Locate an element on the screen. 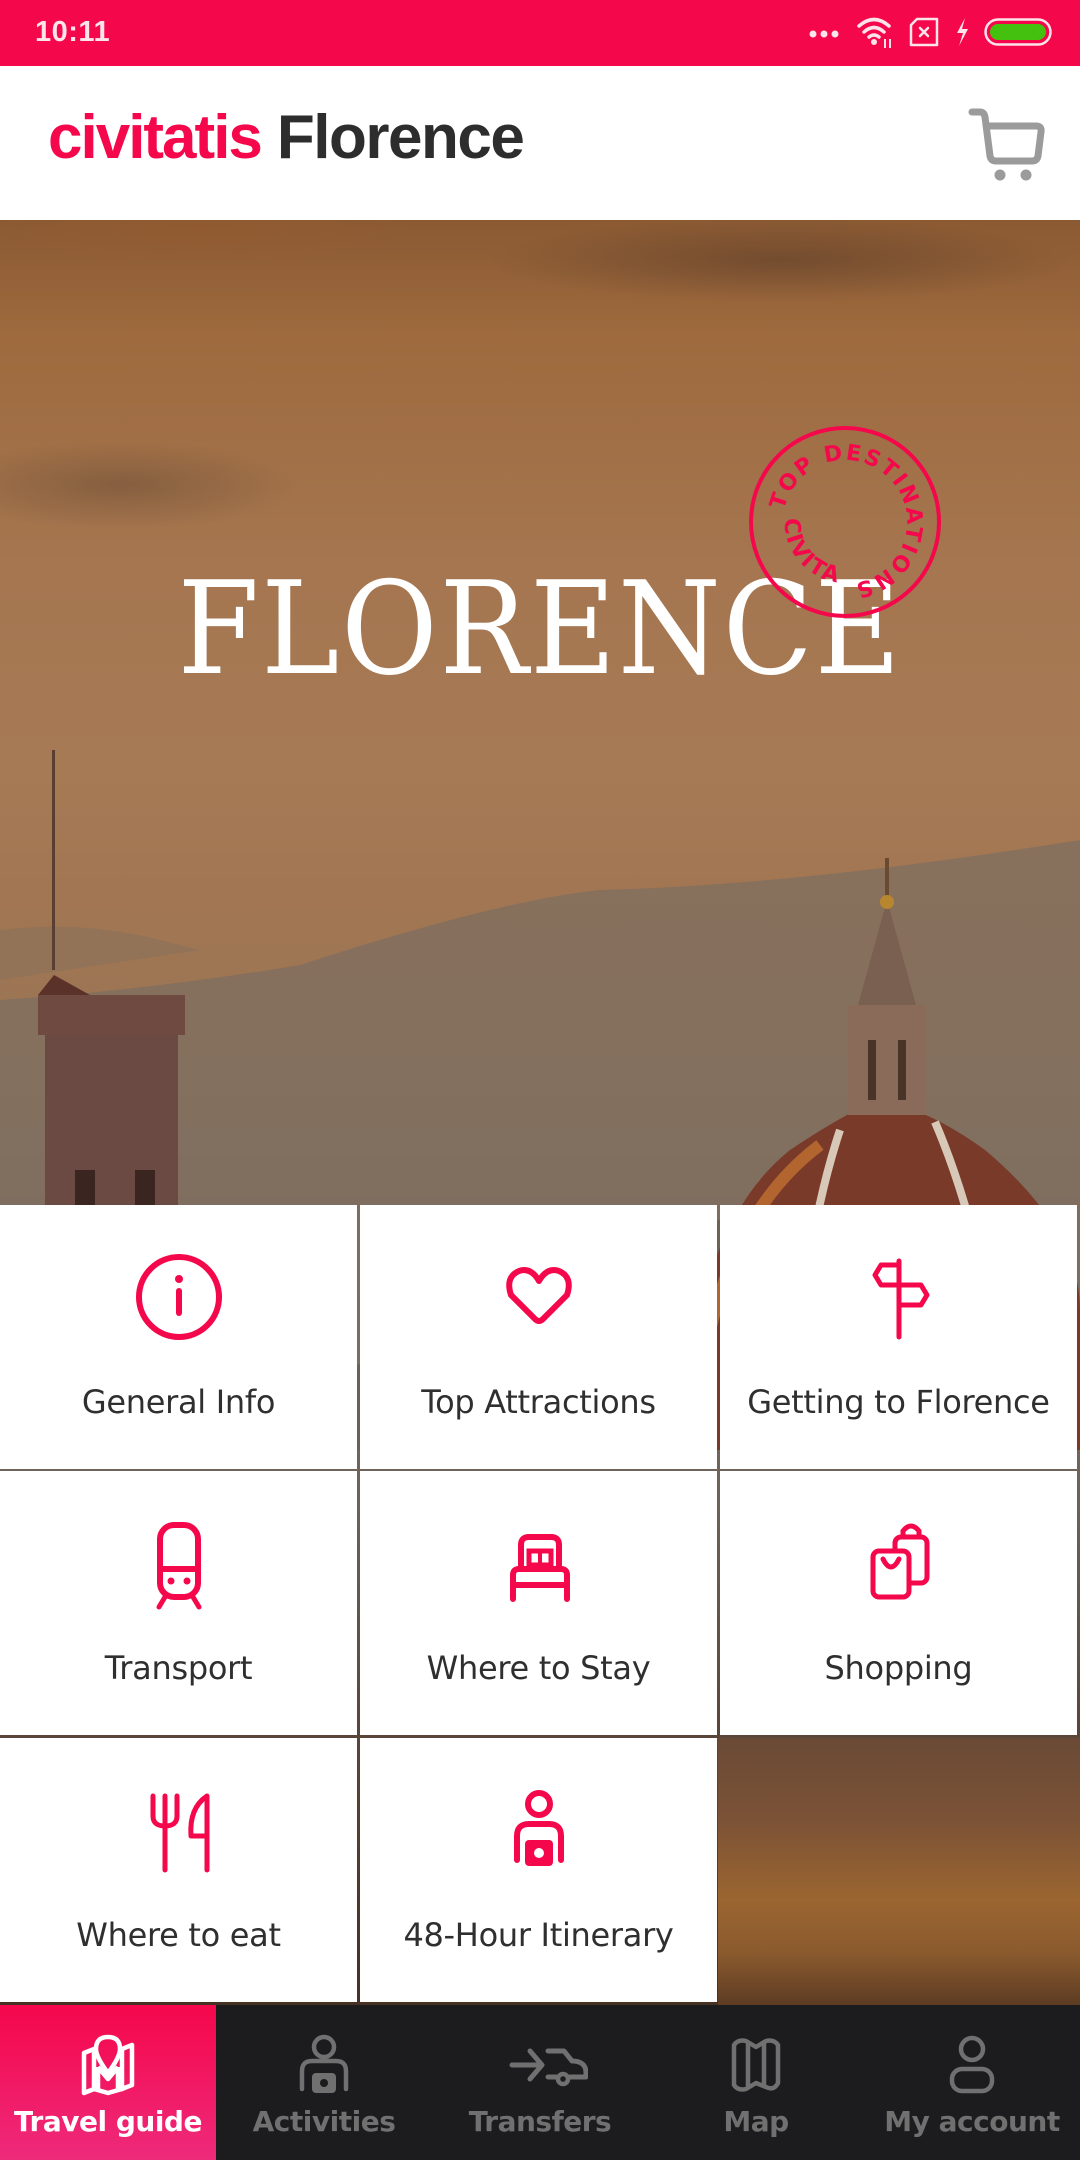 Image resolution: width=1080 pixels, height=2160 pixels. tile-label: Getting to Florence is located at coordinates (898, 1402).